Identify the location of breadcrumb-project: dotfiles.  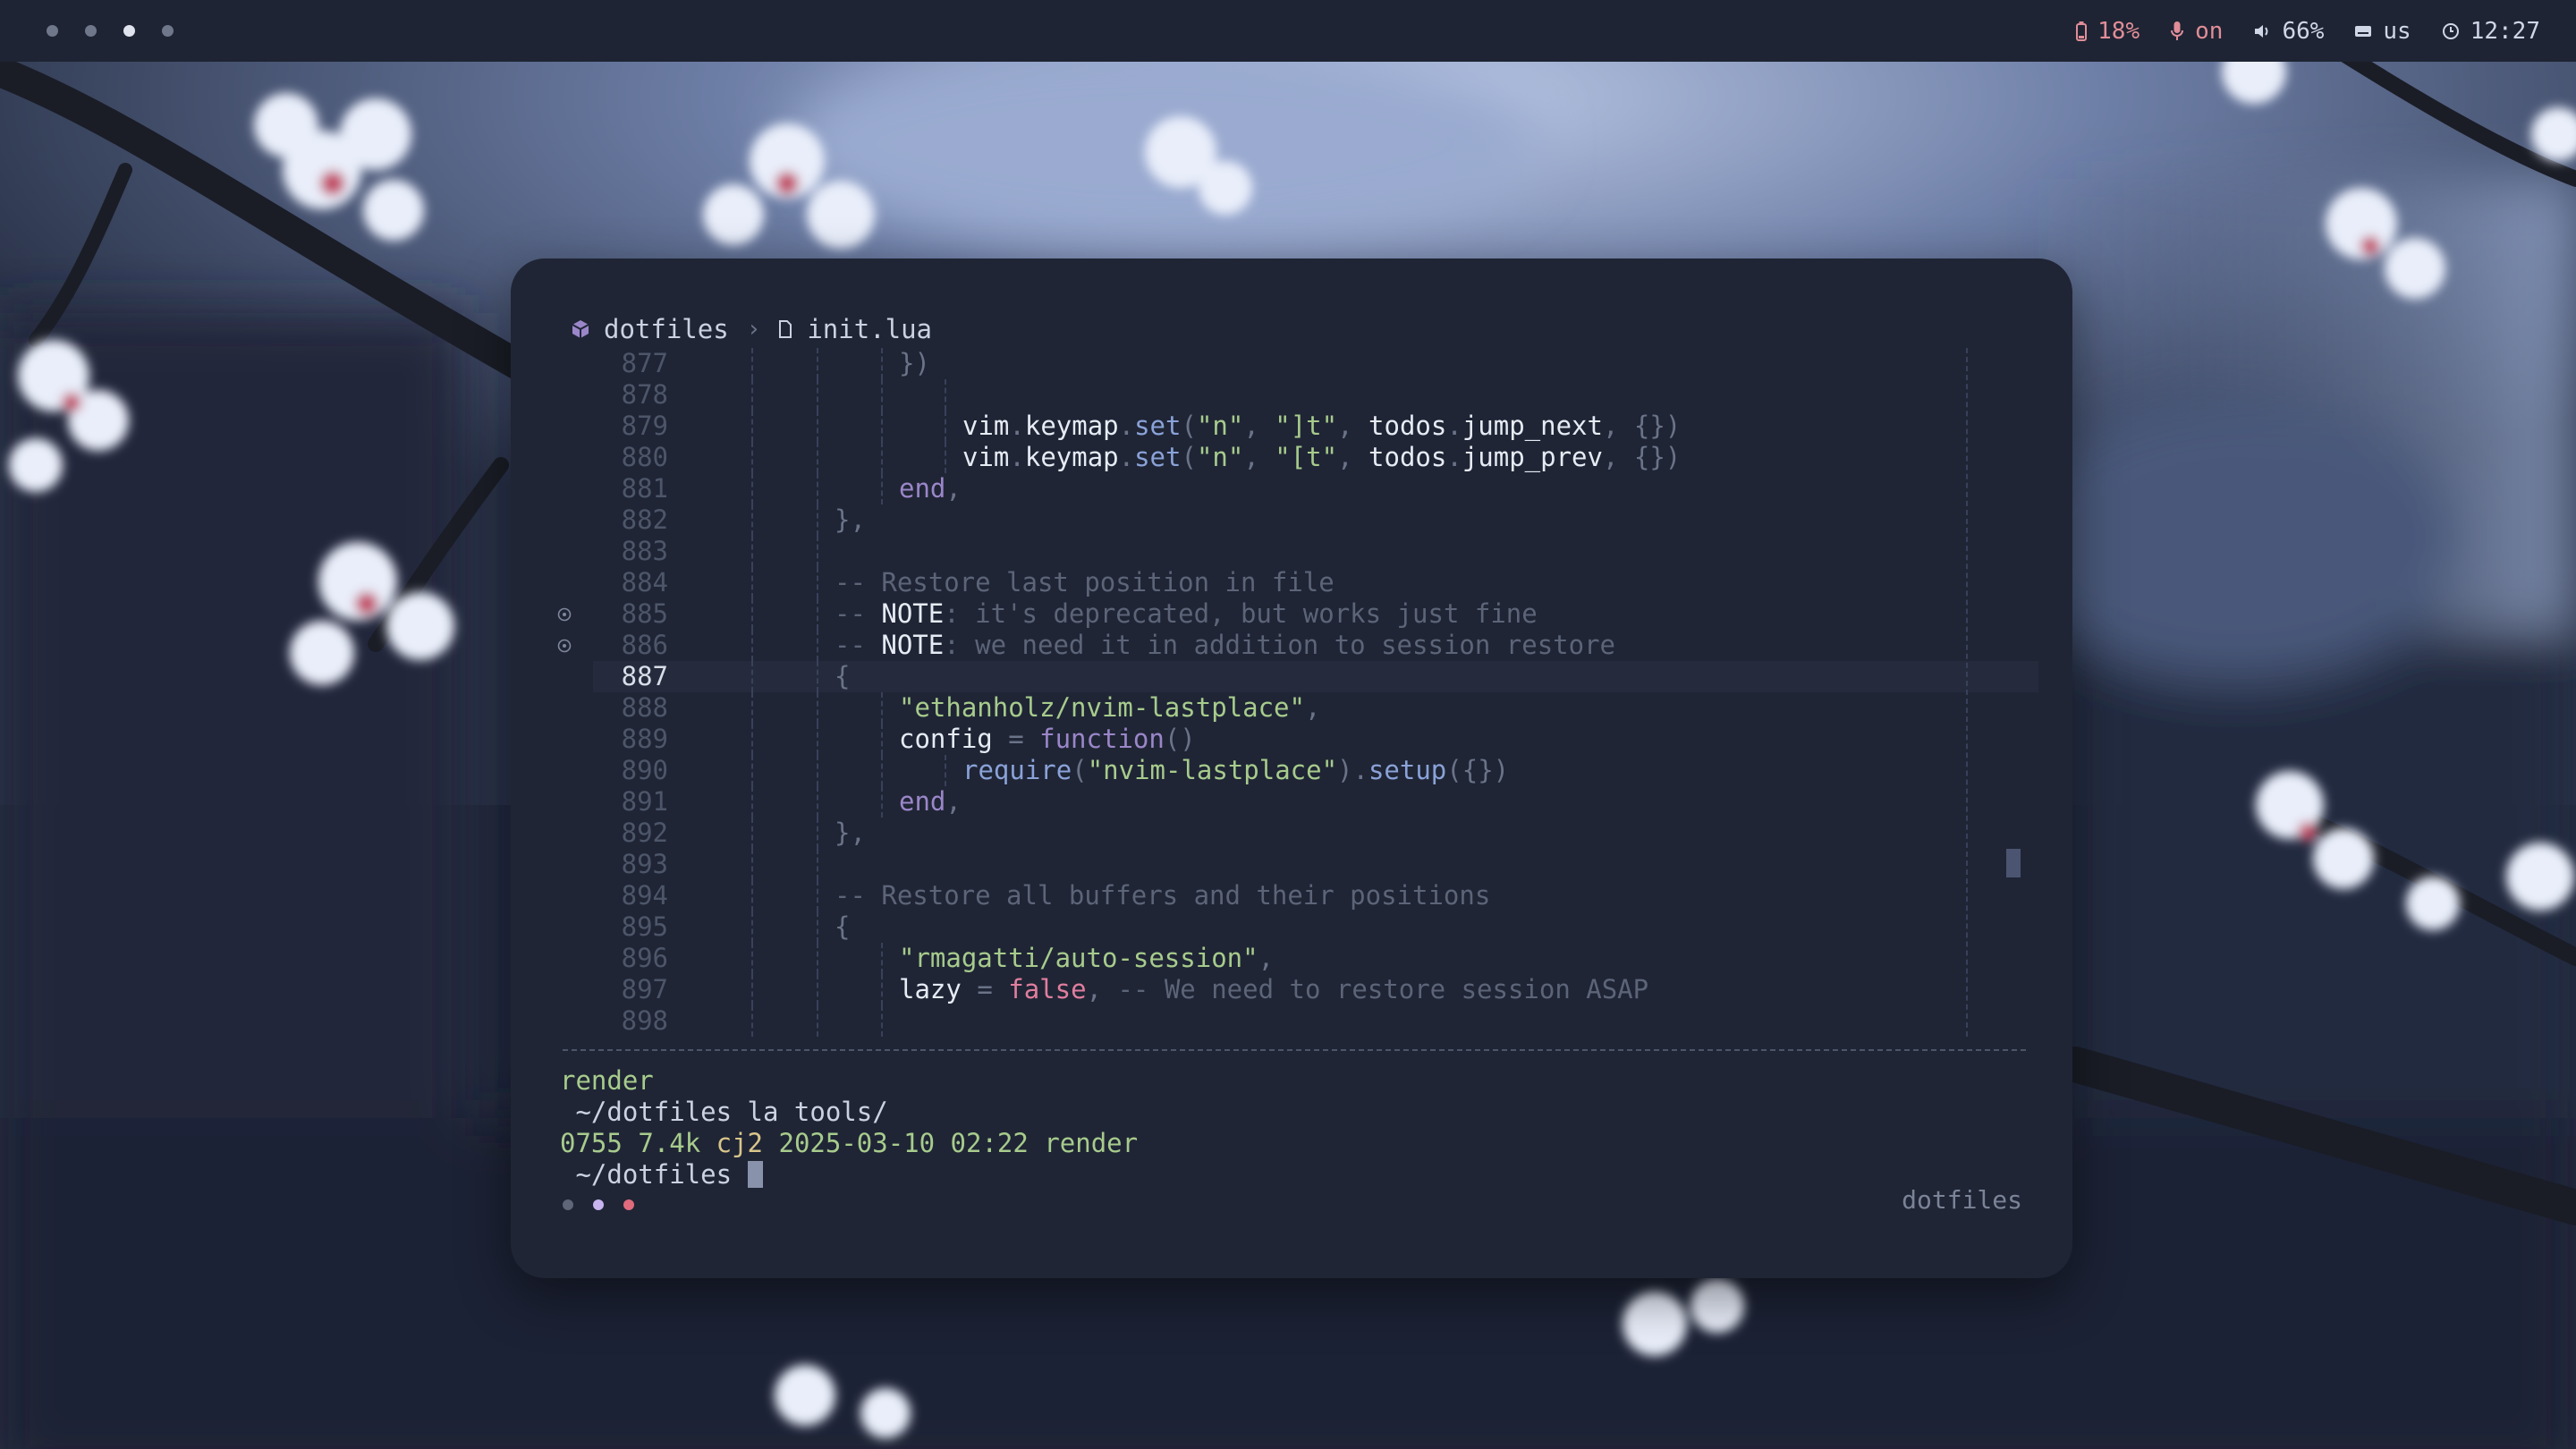
(666, 329).